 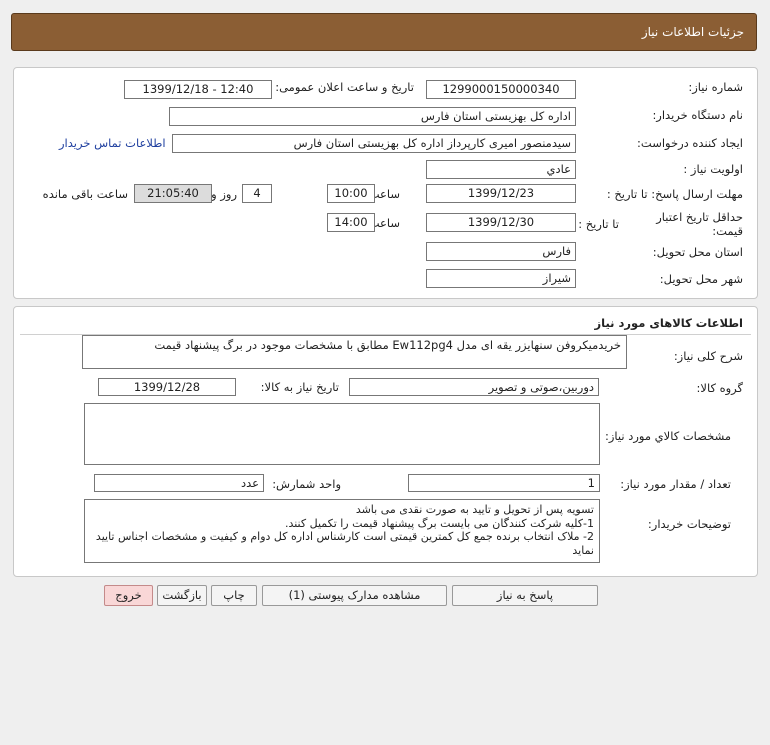 I want to click on buyer-org-label: نام دستگاه خریدار:, so click(x=697, y=115).